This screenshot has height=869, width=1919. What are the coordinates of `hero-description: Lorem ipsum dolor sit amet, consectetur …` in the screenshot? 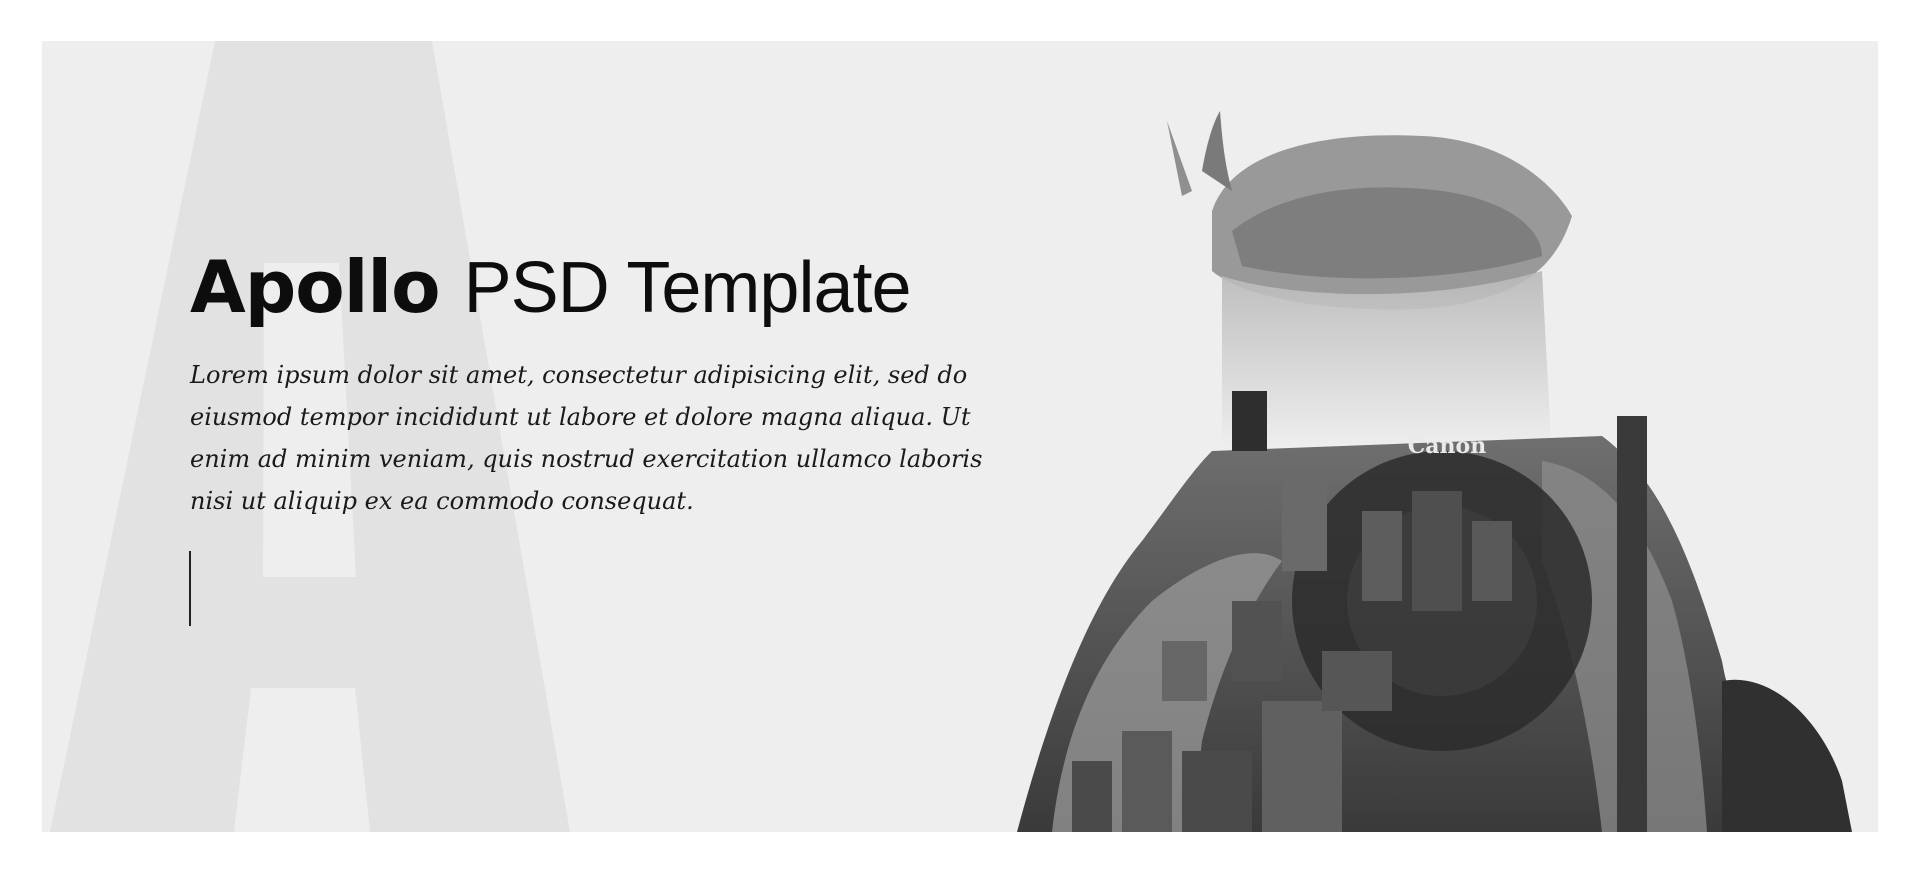 It's located at (586, 438).